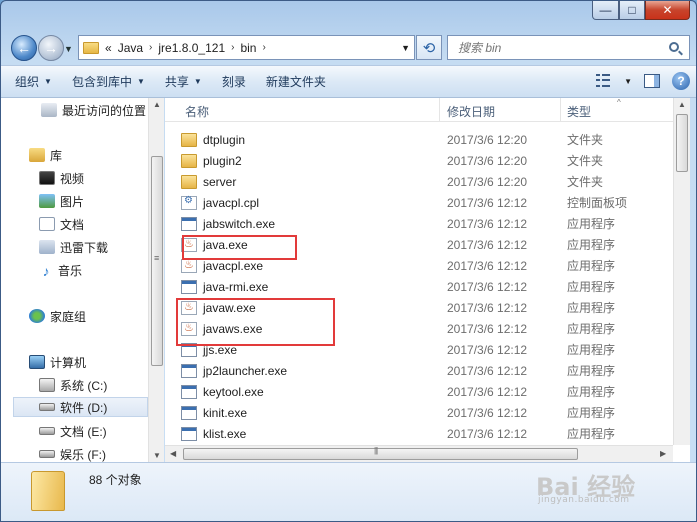 This screenshot has height=522, width=697. Describe the element at coordinates (428, 349) in the screenshot. I see `table-row: jjs.exe 2017/3/6 12:12 应用程序` at that location.